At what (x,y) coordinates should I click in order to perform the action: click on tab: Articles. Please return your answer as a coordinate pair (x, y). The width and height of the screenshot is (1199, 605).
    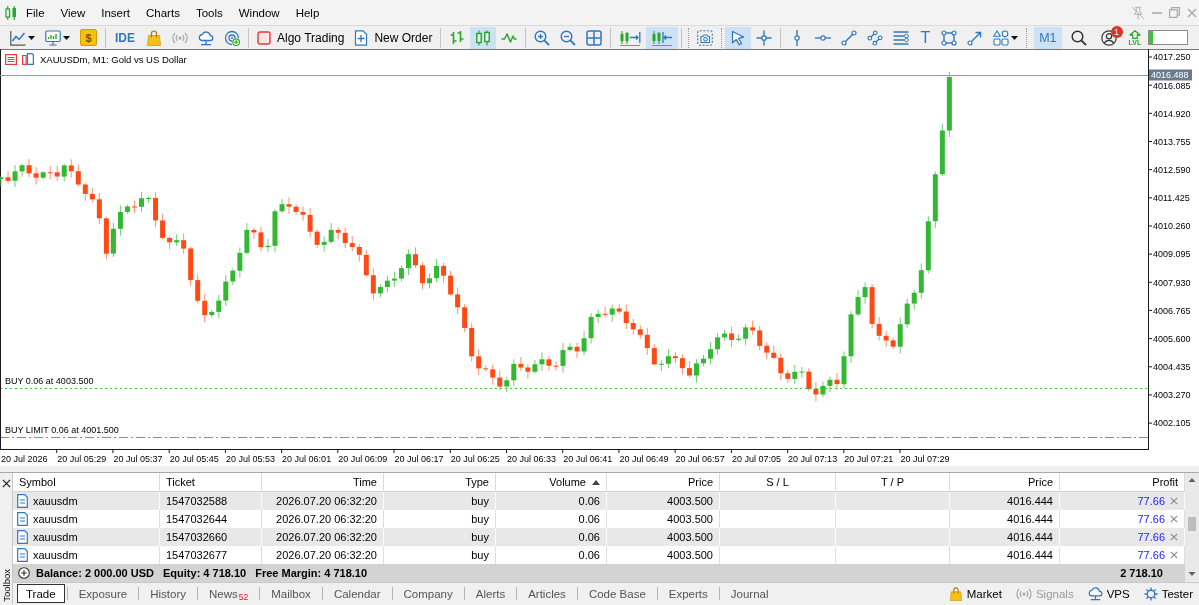
    Looking at the image, I should click on (547, 593).